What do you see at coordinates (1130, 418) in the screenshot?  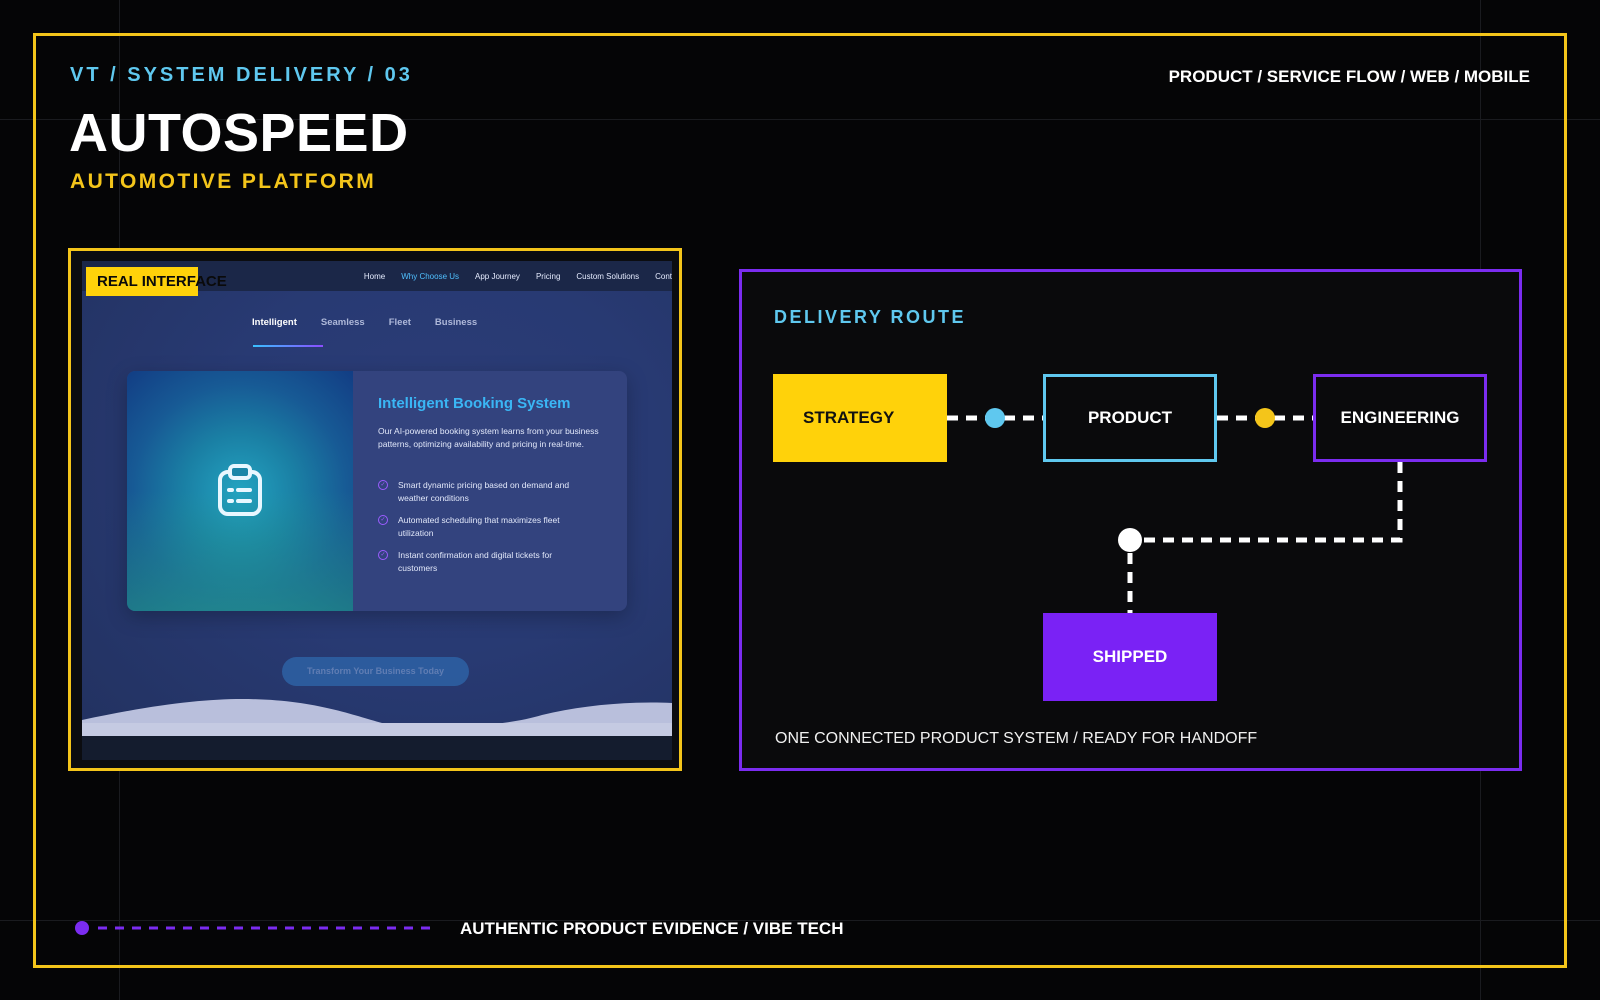 I see `node-product: PRODUCT` at bounding box center [1130, 418].